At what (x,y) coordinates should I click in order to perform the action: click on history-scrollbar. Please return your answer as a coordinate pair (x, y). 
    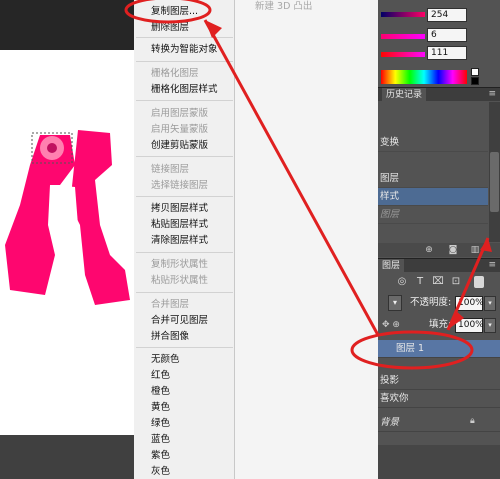
    Looking at the image, I should click on (494, 172).